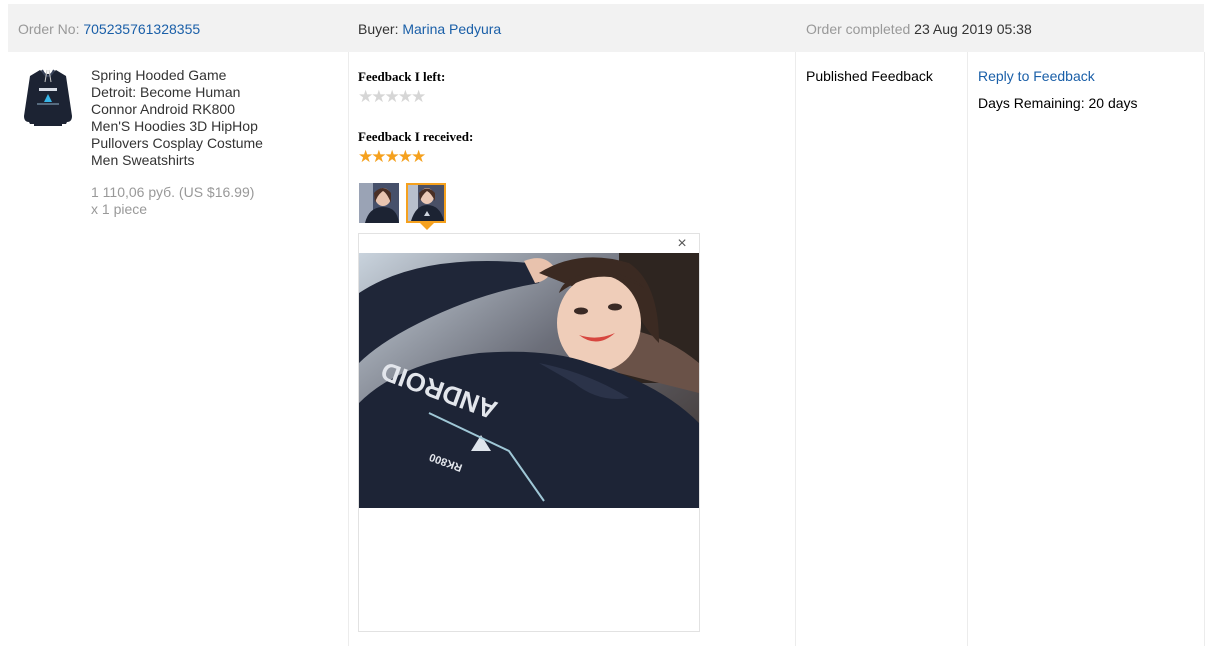  Describe the element at coordinates (402, 76) in the screenshot. I see `feedback-left-heading: Feedback I left:` at that location.